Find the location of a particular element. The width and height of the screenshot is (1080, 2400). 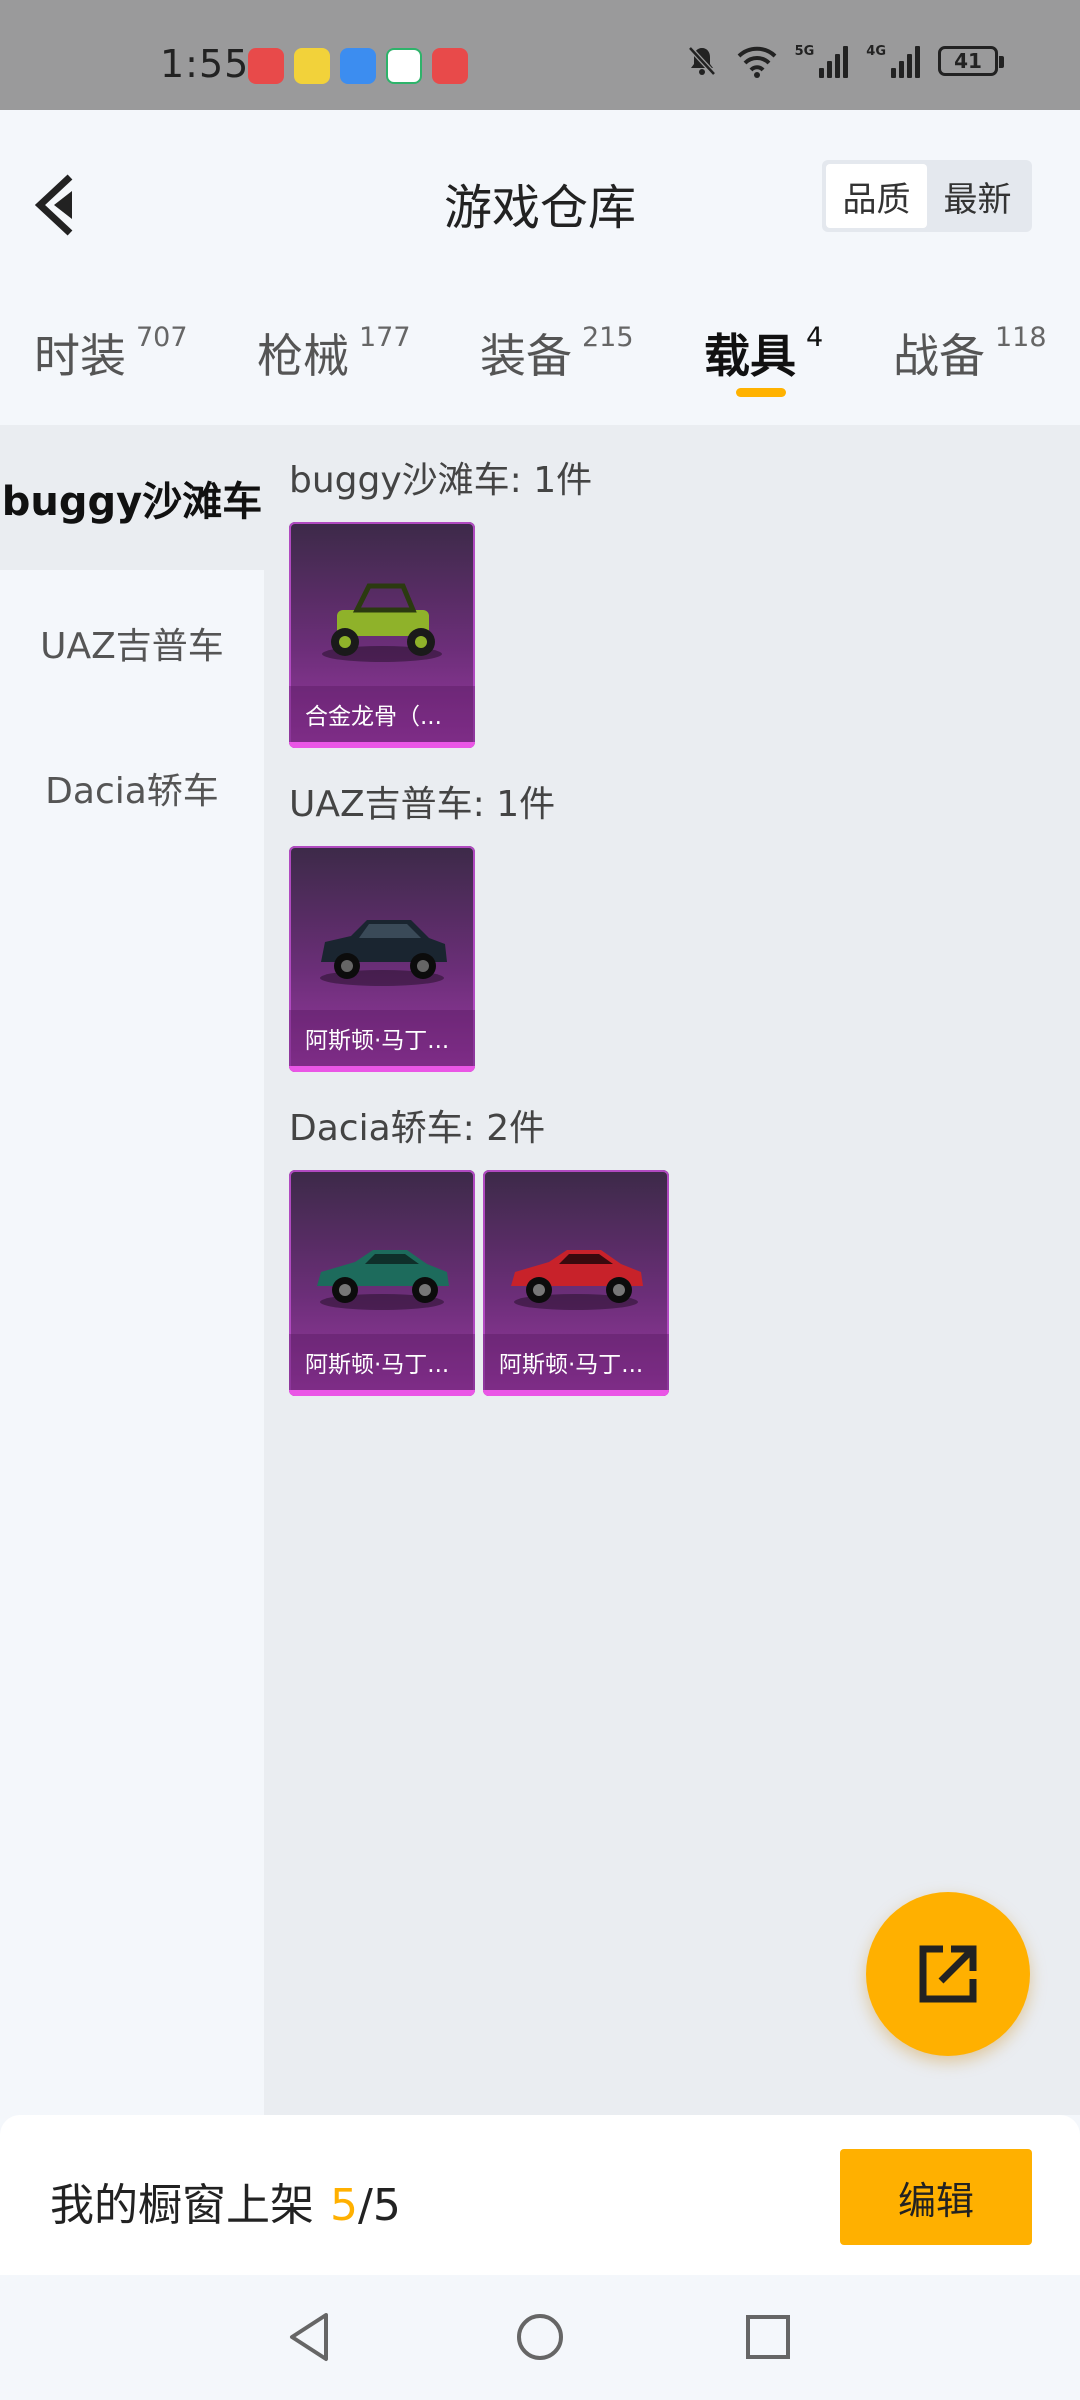

wifi-icon is located at coordinates (756, 62).